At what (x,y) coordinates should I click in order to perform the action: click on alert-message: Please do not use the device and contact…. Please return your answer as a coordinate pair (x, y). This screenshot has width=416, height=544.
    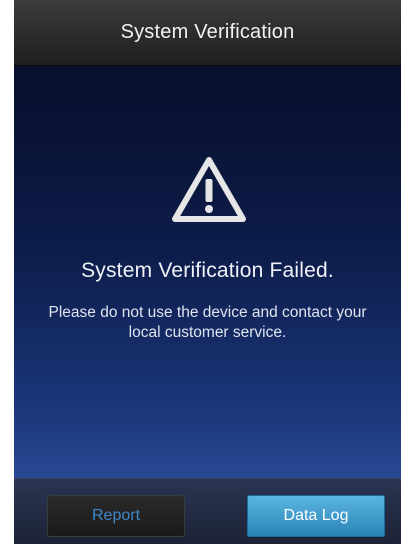
    Looking at the image, I should click on (207, 322).